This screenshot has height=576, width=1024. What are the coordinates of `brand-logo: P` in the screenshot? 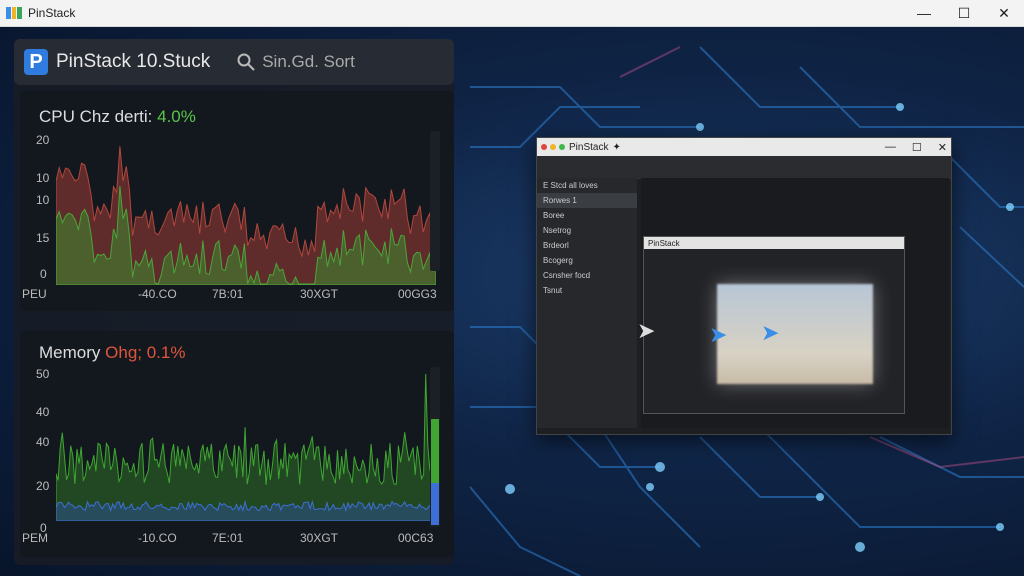 It's located at (36, 62).